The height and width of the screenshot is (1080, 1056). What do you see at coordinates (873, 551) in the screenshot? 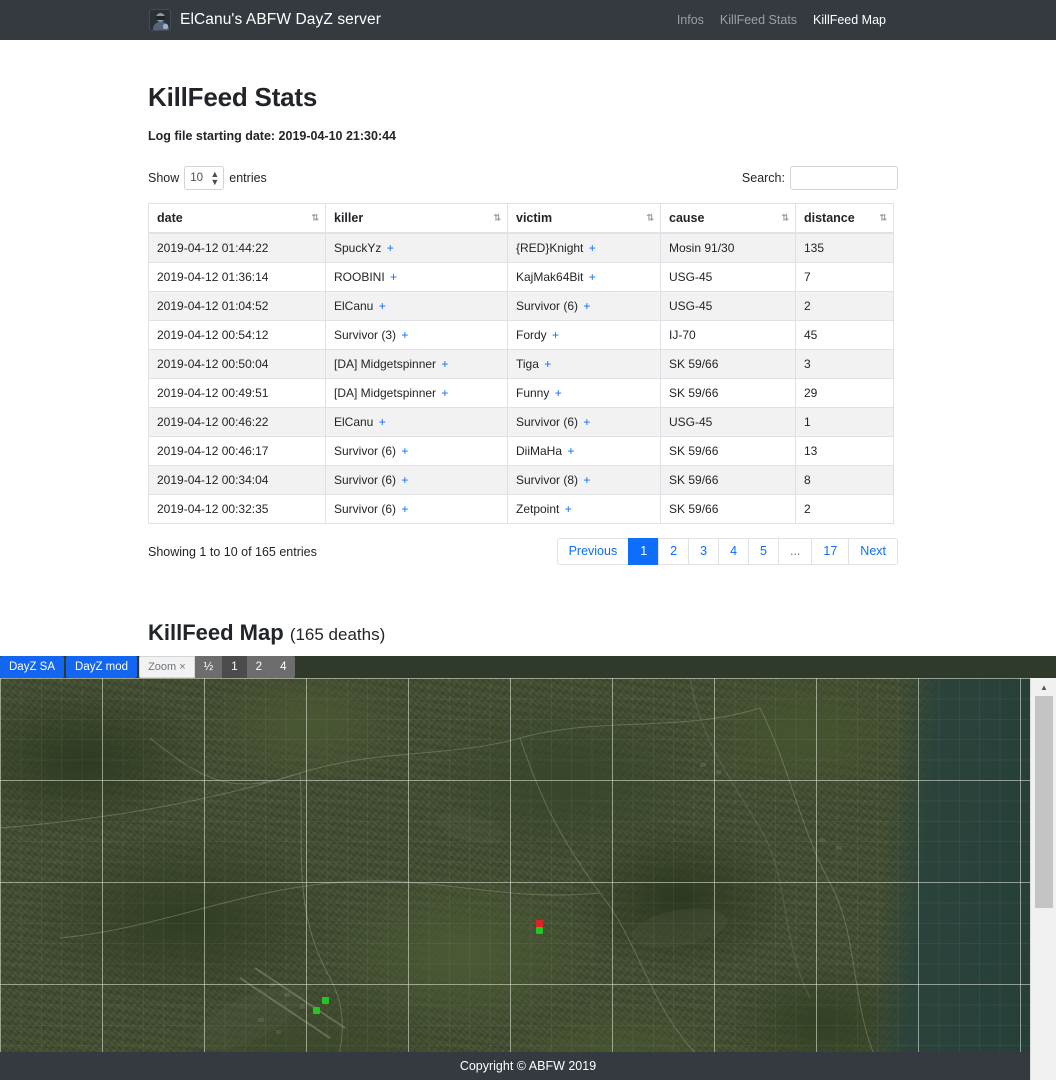
I see `pagination-next: Next` at bounding box center [873, 551].